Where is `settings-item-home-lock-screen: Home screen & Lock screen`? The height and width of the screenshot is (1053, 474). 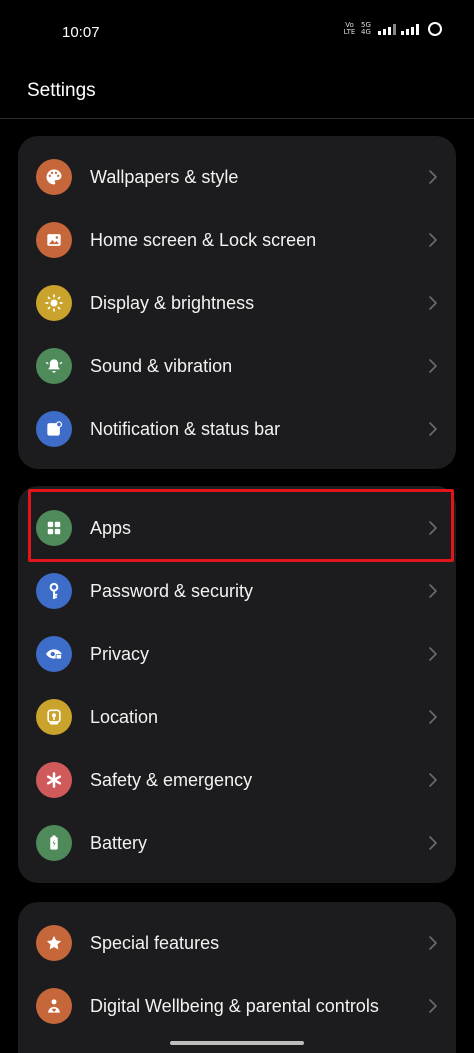 settings-item-home-lock-screen: Home screen & Lock screen is located at coordinates (237, 240).